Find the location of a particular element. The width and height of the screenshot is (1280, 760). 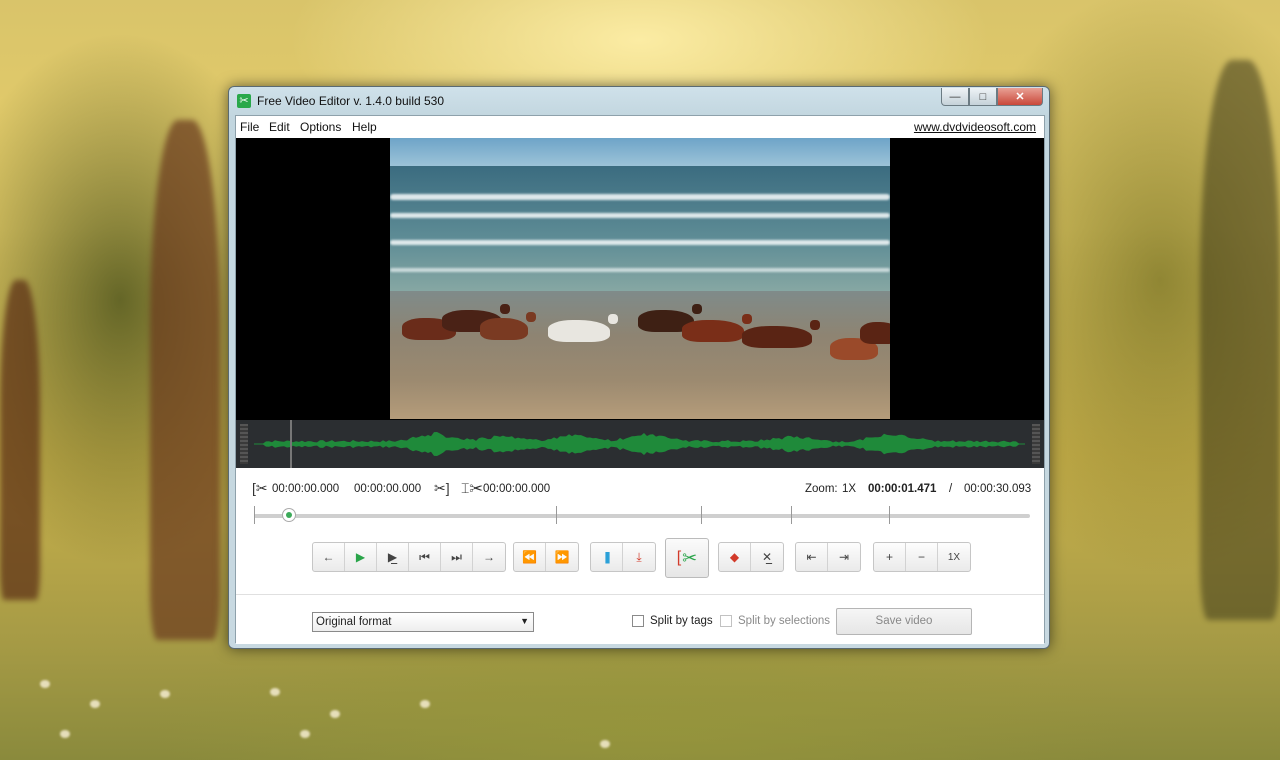

add-marker-button: ⤓ is located at coordinates (639, 557).